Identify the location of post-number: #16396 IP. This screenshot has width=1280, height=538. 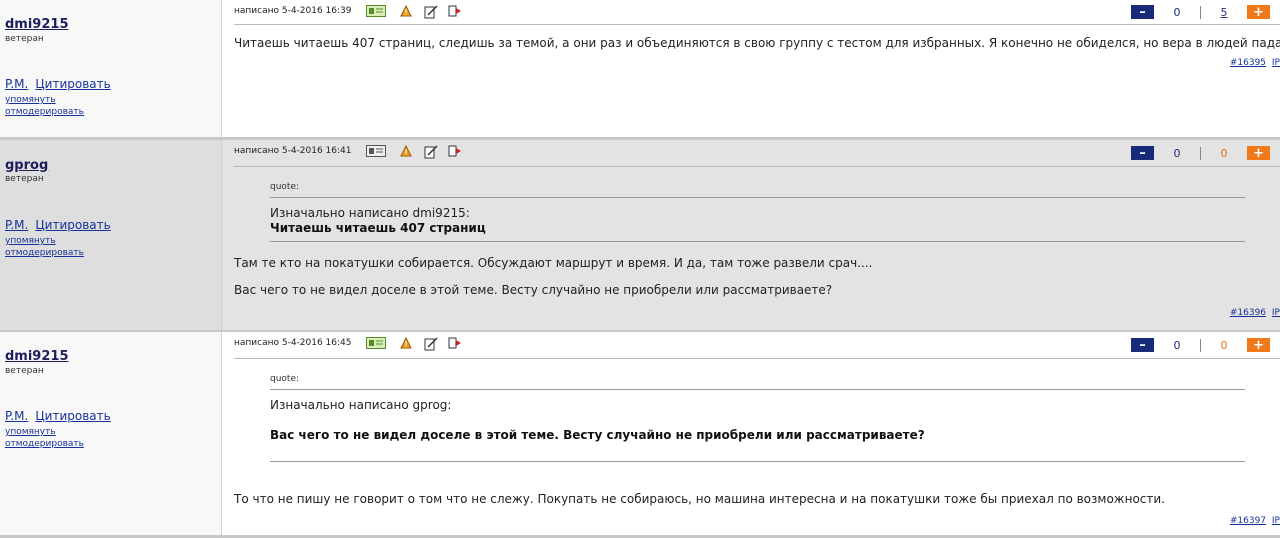
(1255, 313).